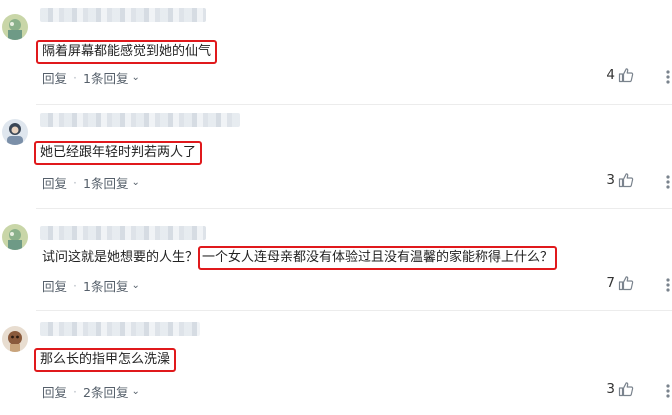 This screenshot has height=415, width=672. What do you see at coordinates (610, 75) in the screenshot?
I see `like-count: 4` at bounding box center [610, 75].